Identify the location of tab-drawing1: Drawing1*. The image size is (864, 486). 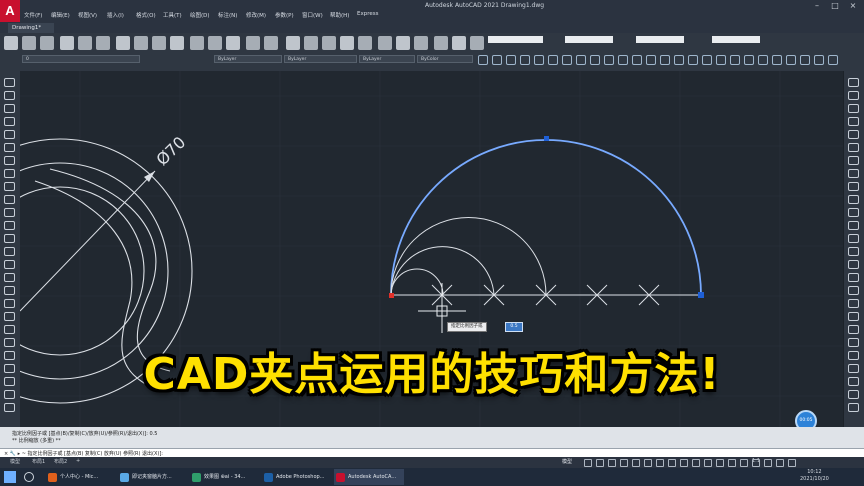
(31, 28).